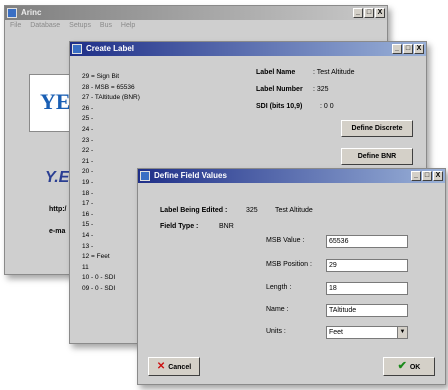  What do you see at coordinates (279, 89) in the screenshot?
I see `label-number-caption: Label Number` at bounding box center [279, 89].